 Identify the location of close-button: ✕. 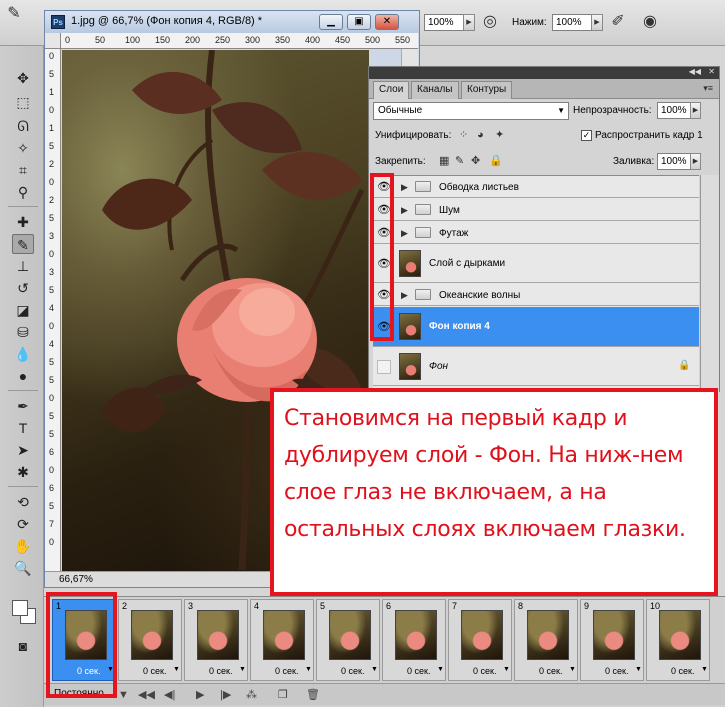
(387, 22).